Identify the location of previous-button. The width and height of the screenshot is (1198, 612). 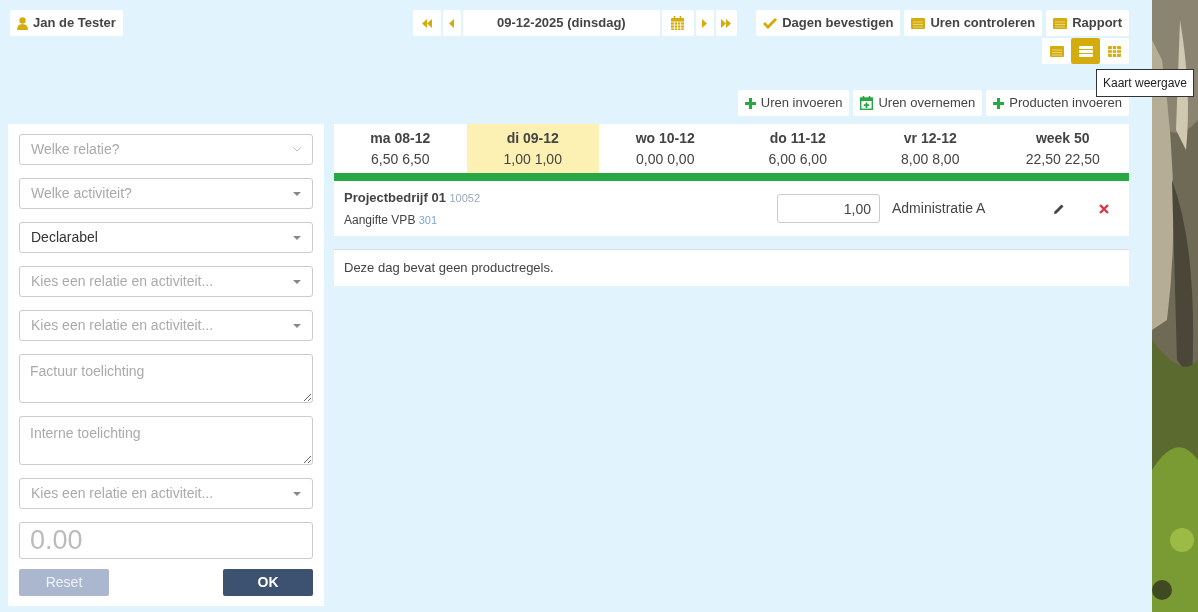
(451, 23).